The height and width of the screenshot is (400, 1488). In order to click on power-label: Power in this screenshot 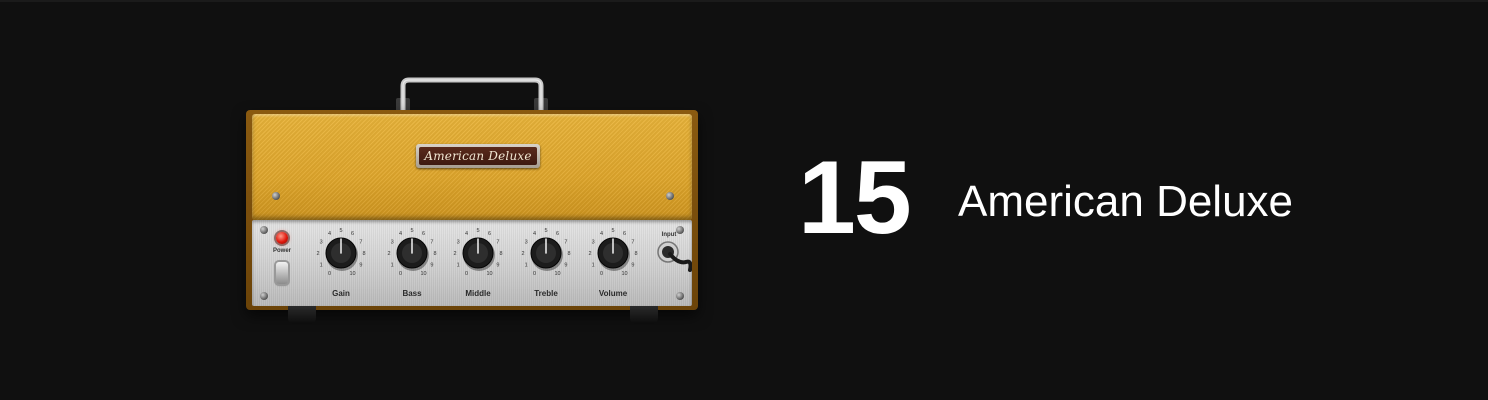, I will do `click(281, 251)`.